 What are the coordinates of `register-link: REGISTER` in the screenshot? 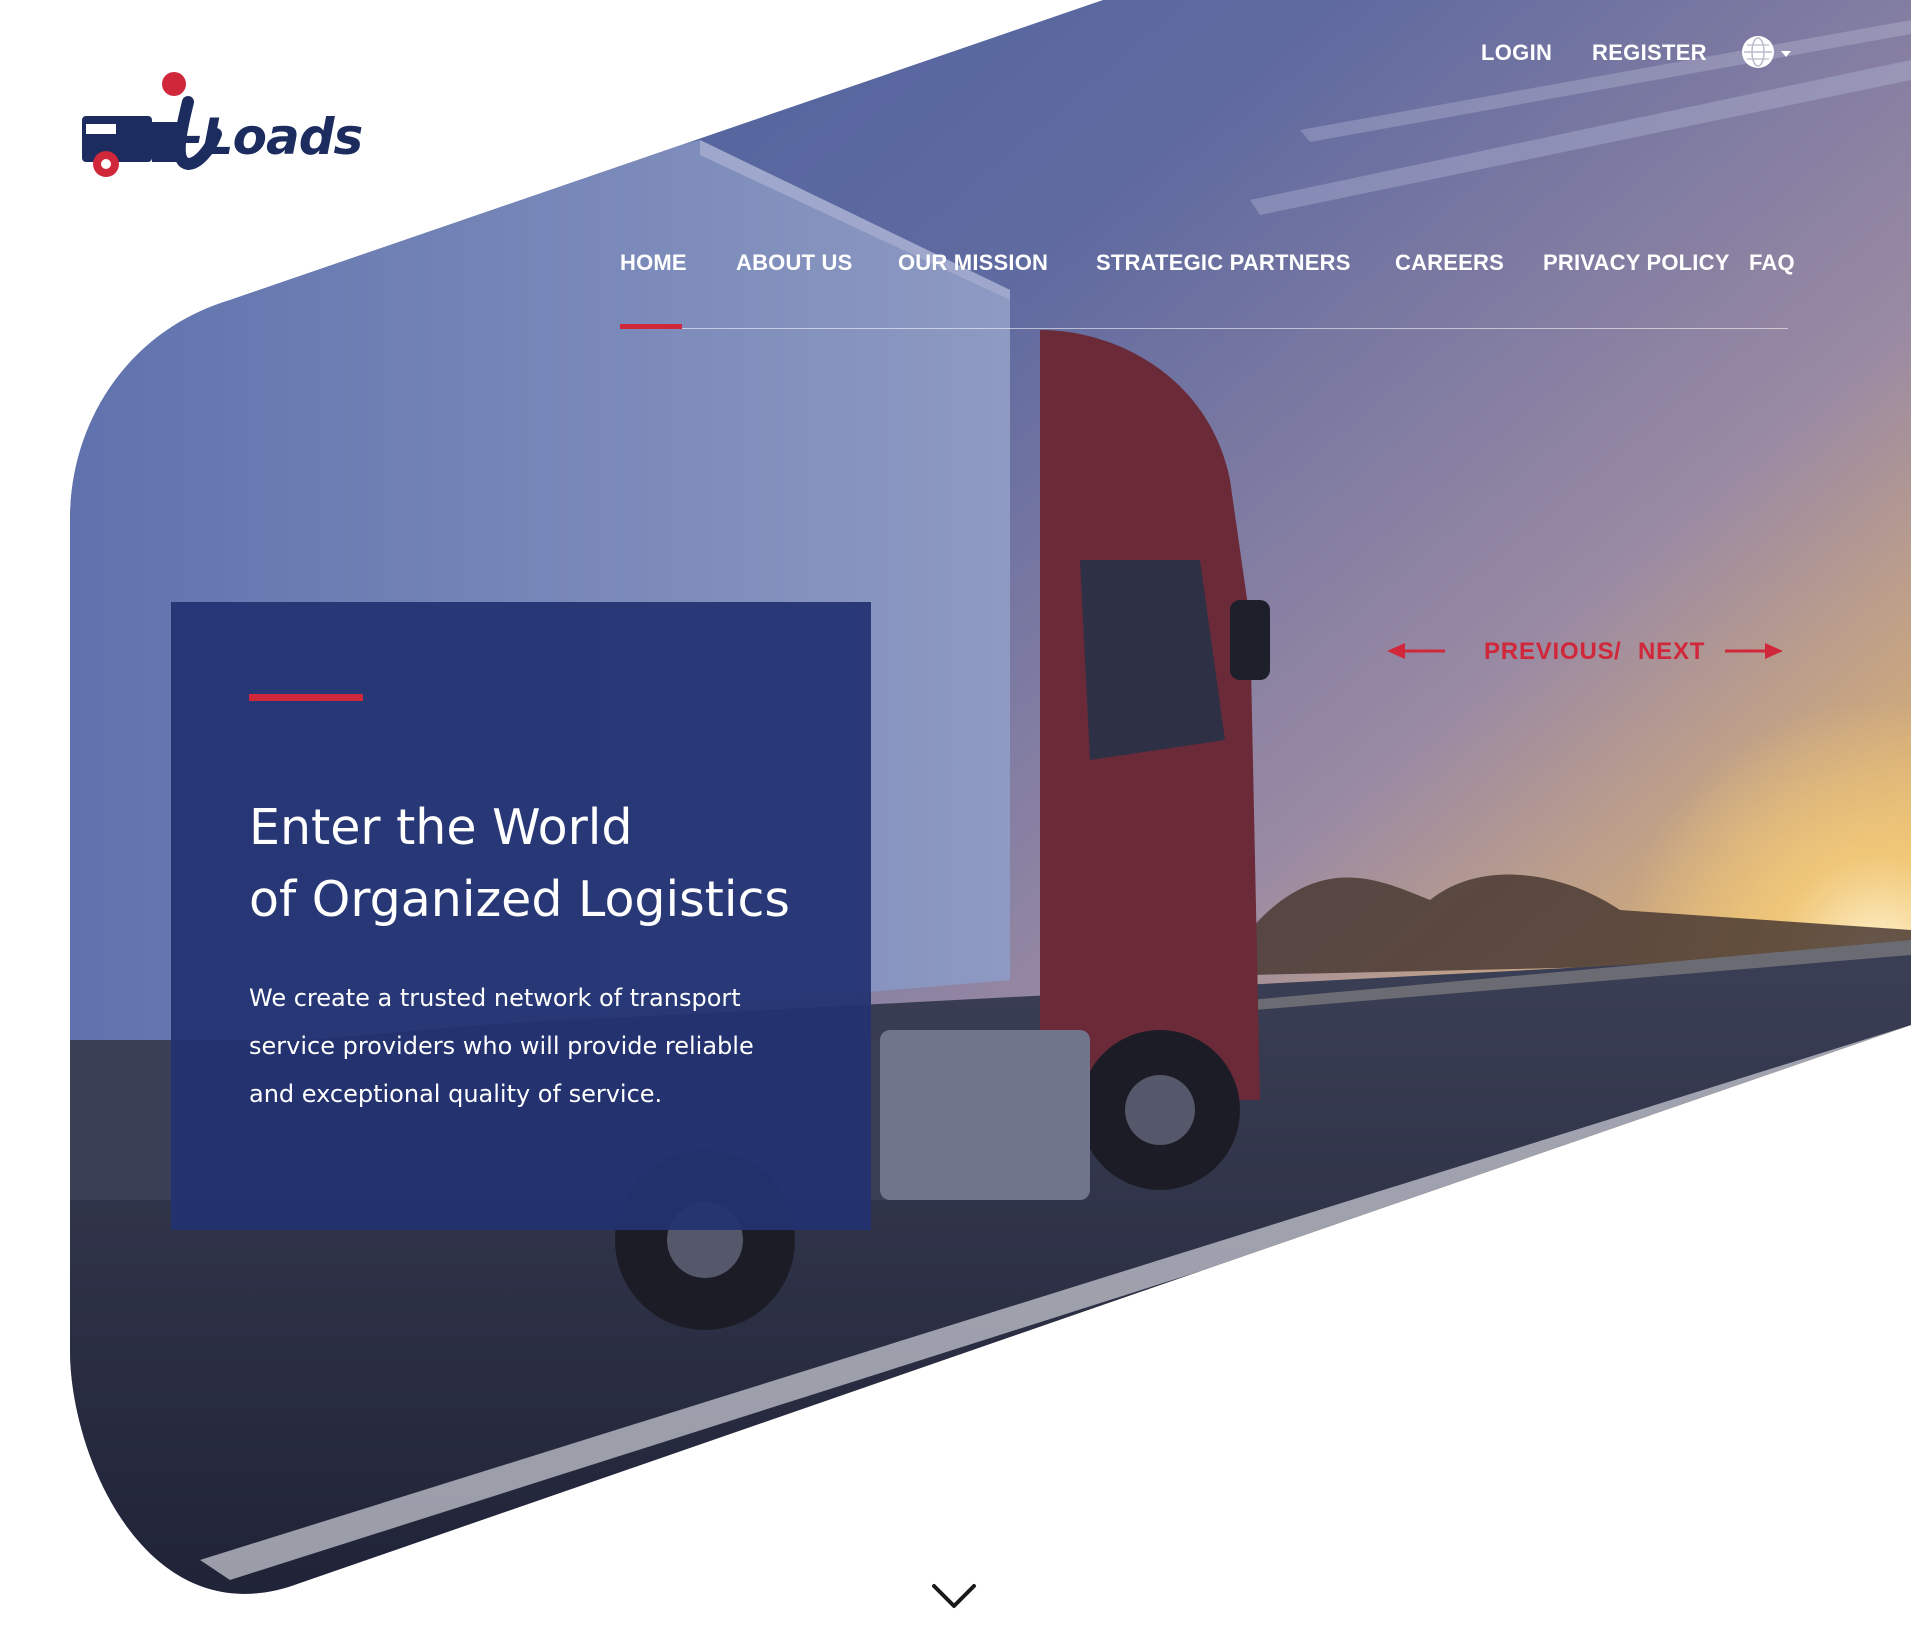 It's located at (1649, 53).